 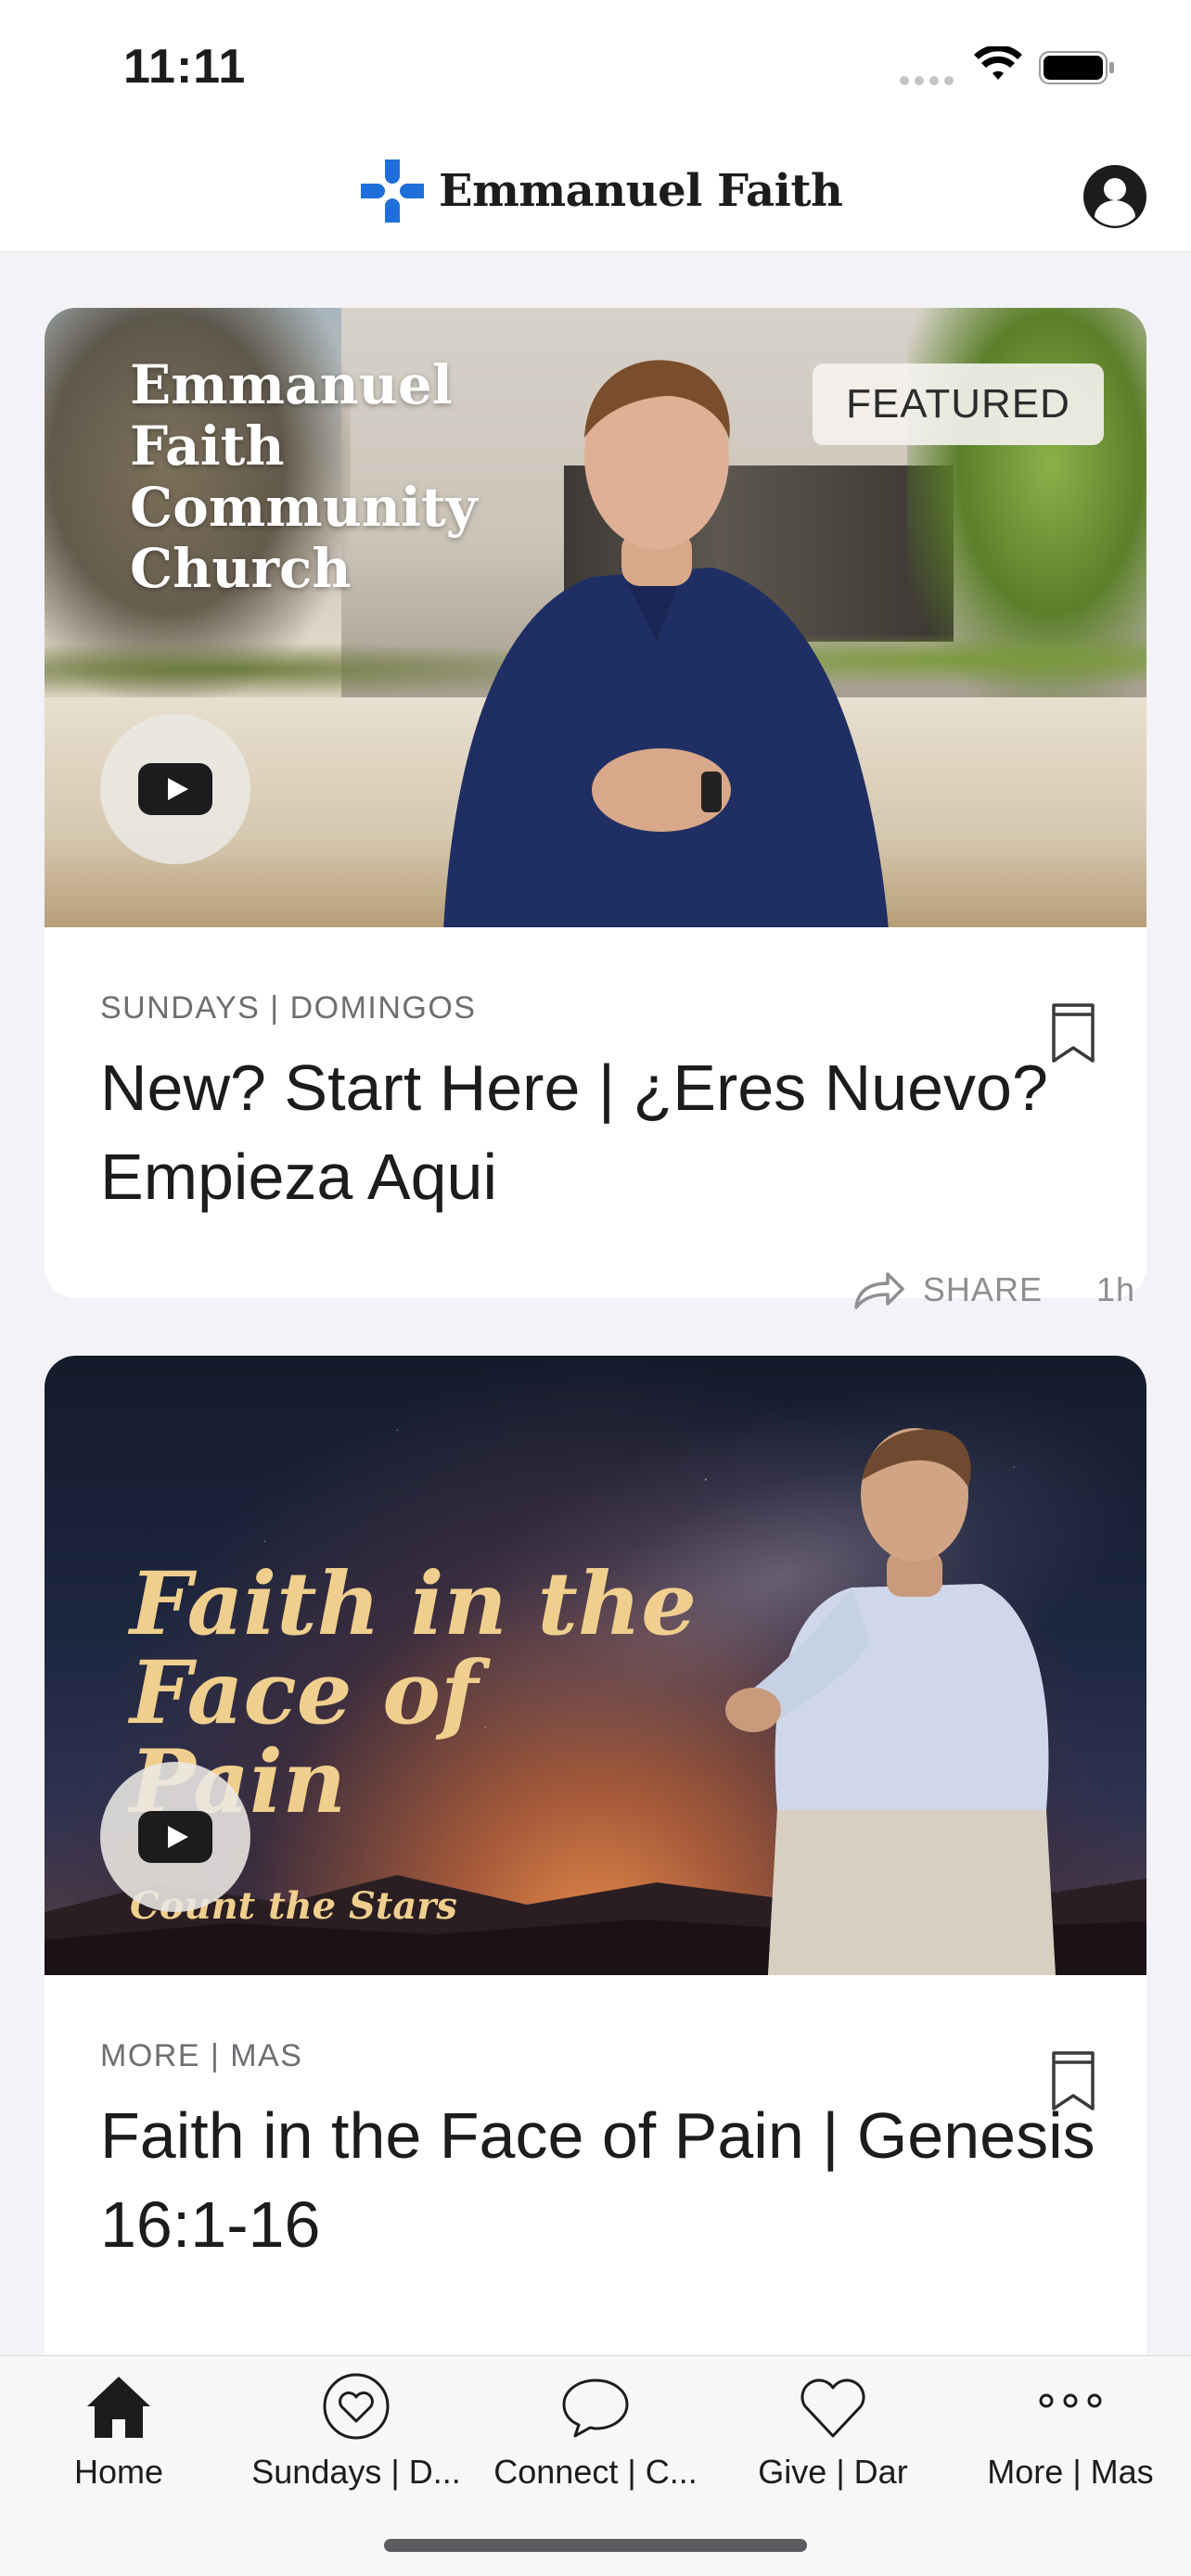 What do you see at coordinates (356, 2406) in the screenshot?
I see `heart-circle-icon` at bounding box center [356, 2406].